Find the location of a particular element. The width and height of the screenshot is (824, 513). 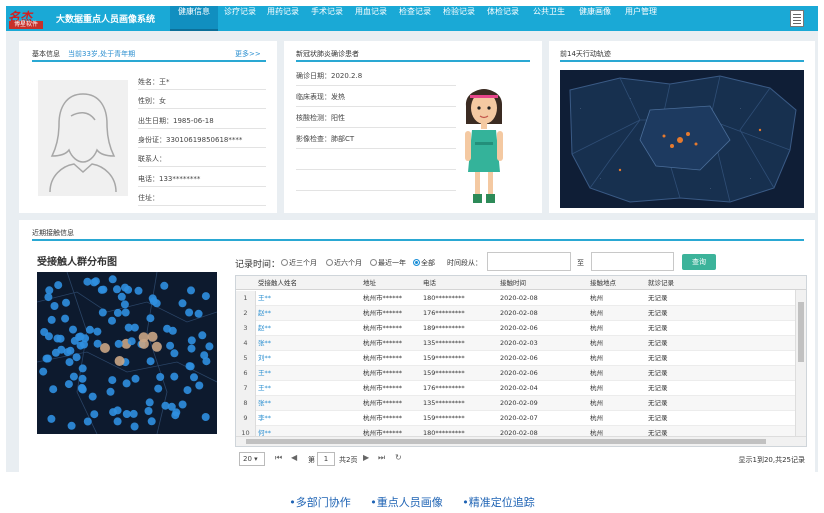

table-row: 6 王** 杭州市****** 159********* 2020-02-06 杭州 无记录 is located at coordinates (515, 373).